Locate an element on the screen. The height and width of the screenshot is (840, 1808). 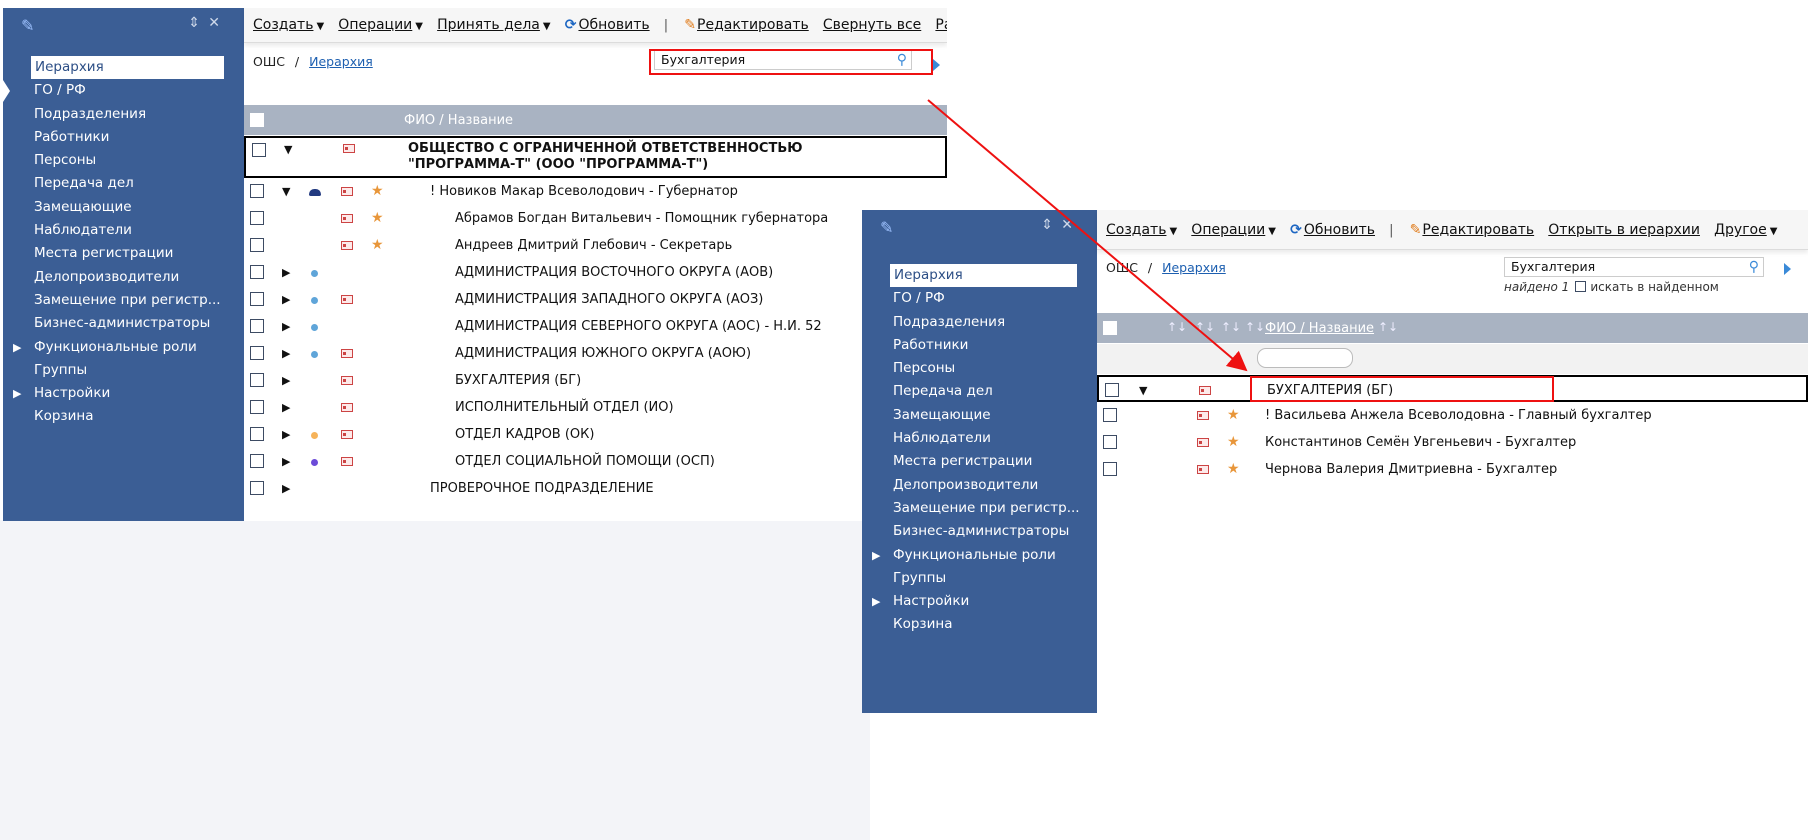
sidebar-item: Наблюдатели is located at coordinates (123, 230).